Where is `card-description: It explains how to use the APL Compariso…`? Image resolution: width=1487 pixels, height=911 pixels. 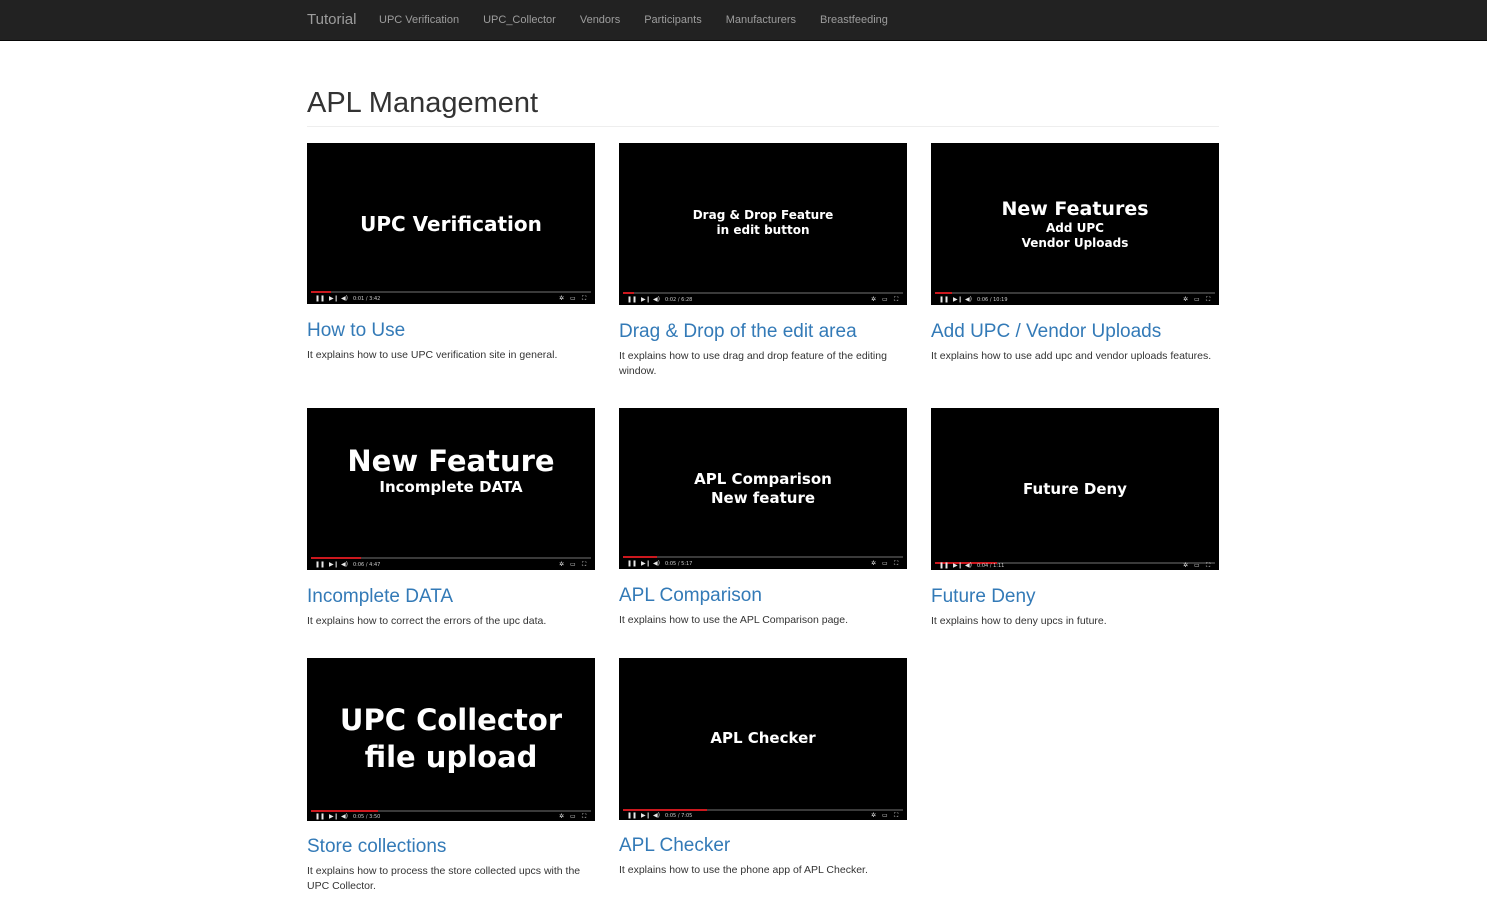
card-description: It explains how to use the APL Compariso… is located at coordinates (734, 620).